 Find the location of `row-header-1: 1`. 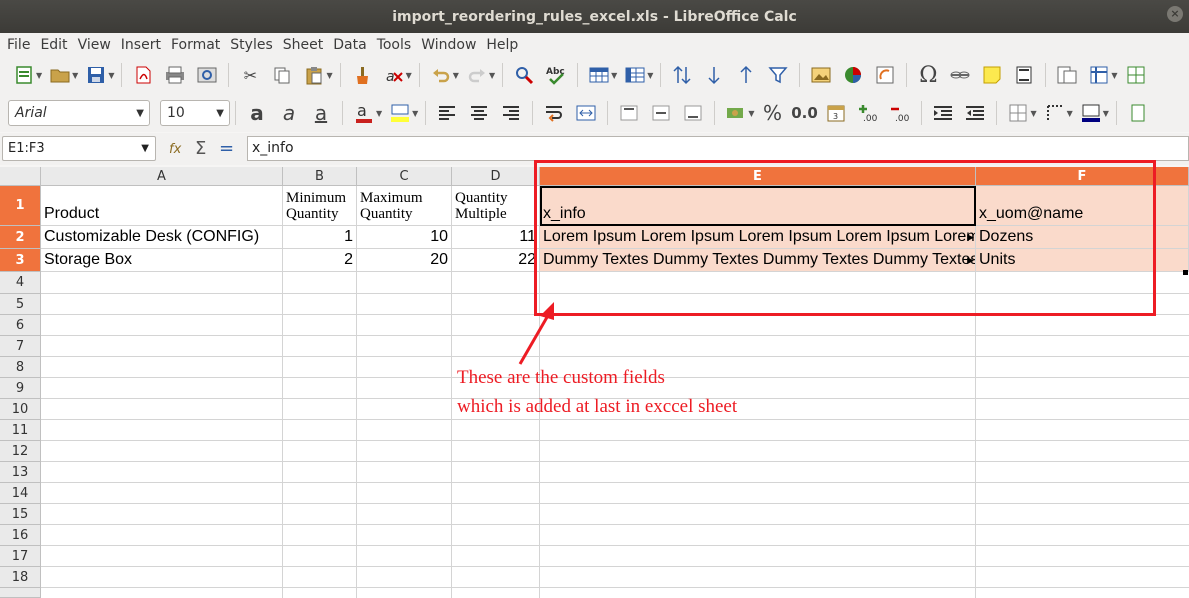

row-header-1: 1 is located at coordinates (20, 206).